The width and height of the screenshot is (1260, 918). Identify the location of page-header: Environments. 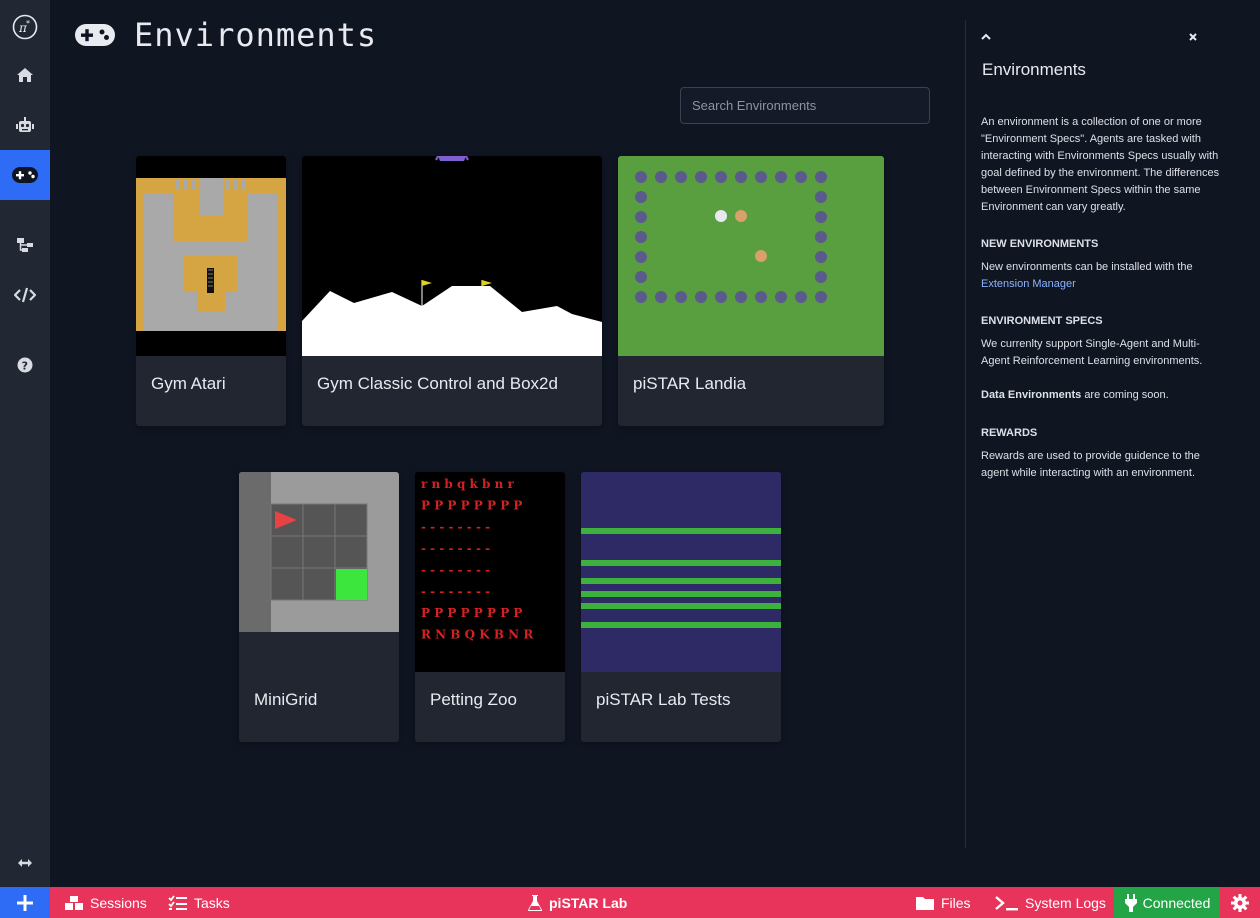
(225, 35).